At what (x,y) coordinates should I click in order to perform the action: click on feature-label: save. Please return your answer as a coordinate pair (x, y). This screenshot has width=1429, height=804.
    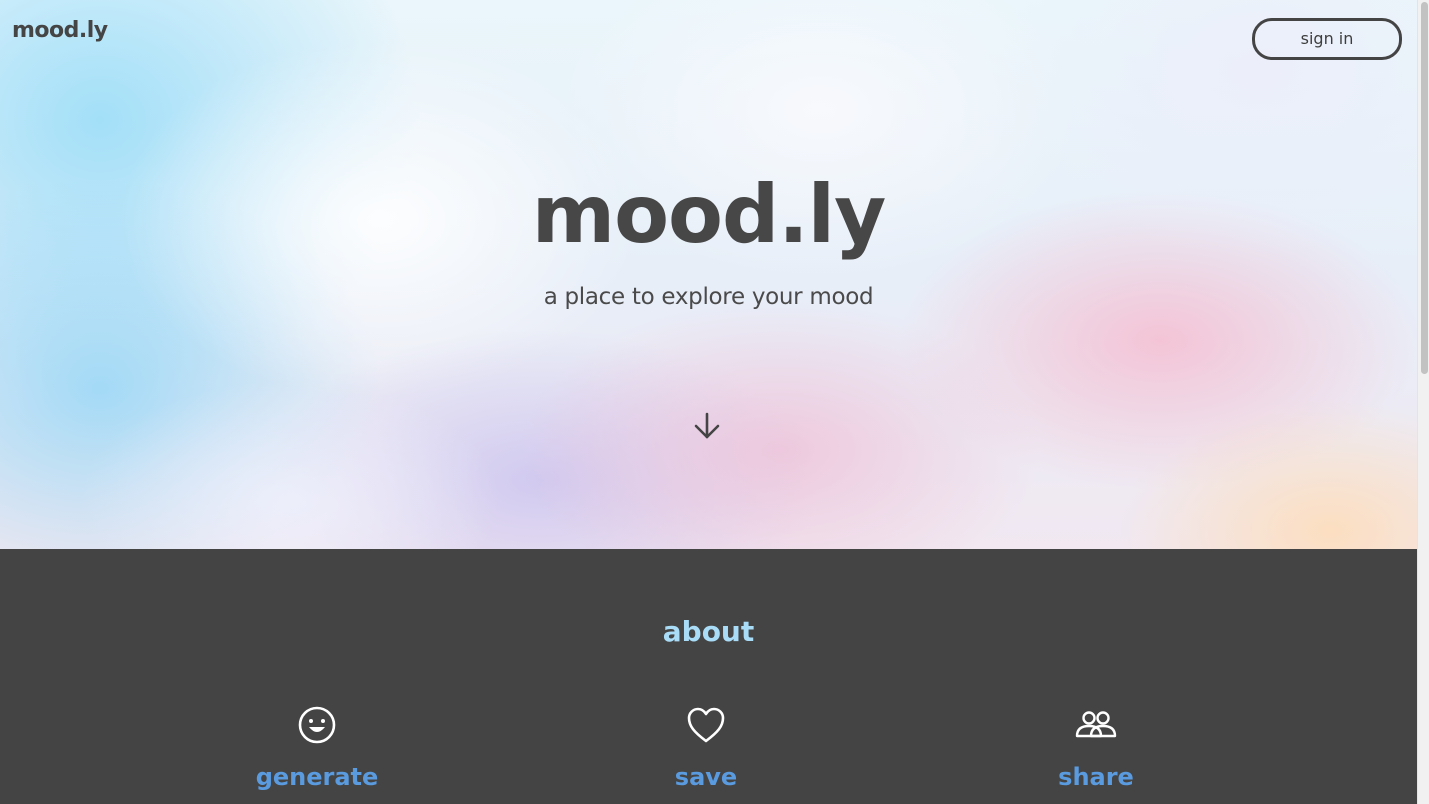
    Looking at the image, I should click on (706, 777).